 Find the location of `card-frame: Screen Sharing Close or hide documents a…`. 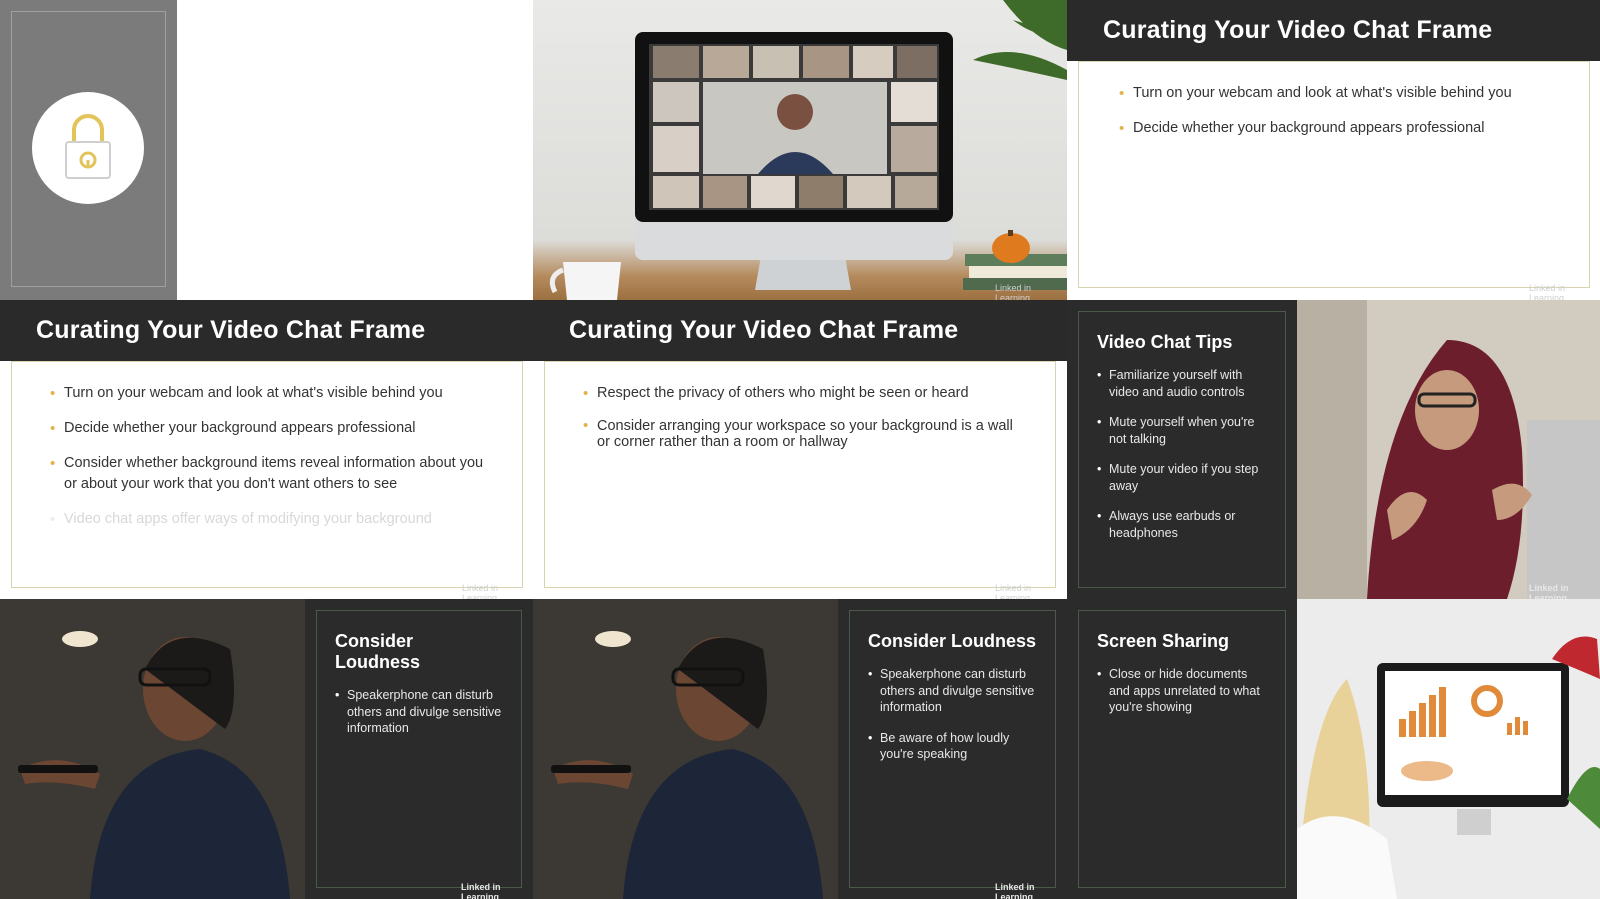

card-frame: Screen Sharing Close or hide documents a… is located at coordinates (1182, 749).